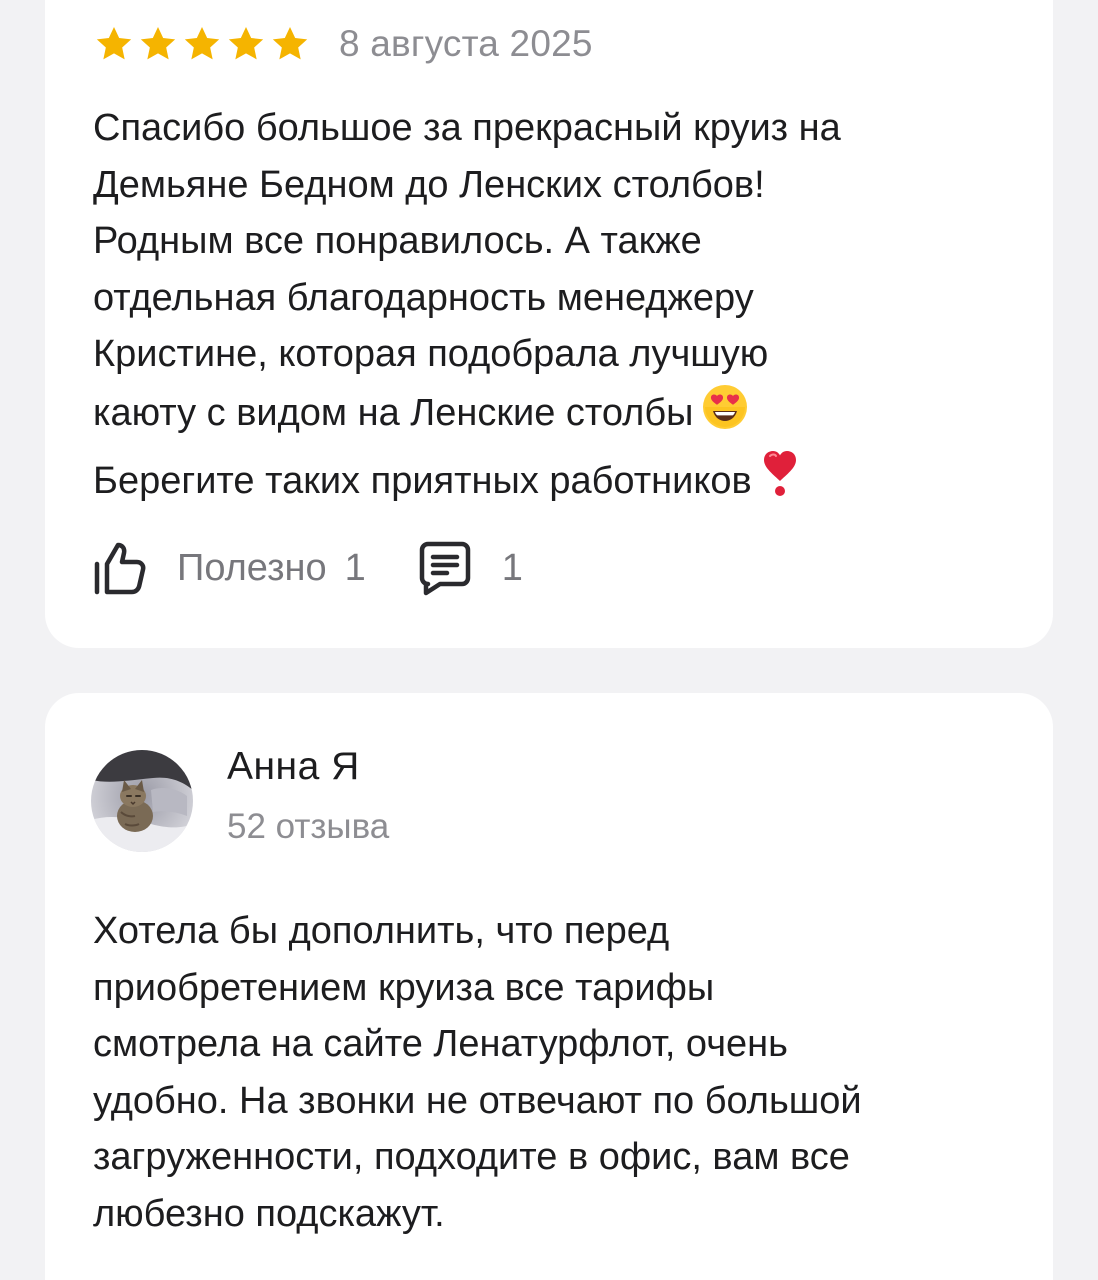 This screenshot has width=1098, height=1280. Describe the element at coordinates (423, 297) in the screenshot. I see `review-text-line: отдельная благодарность менеджеру` at that location.